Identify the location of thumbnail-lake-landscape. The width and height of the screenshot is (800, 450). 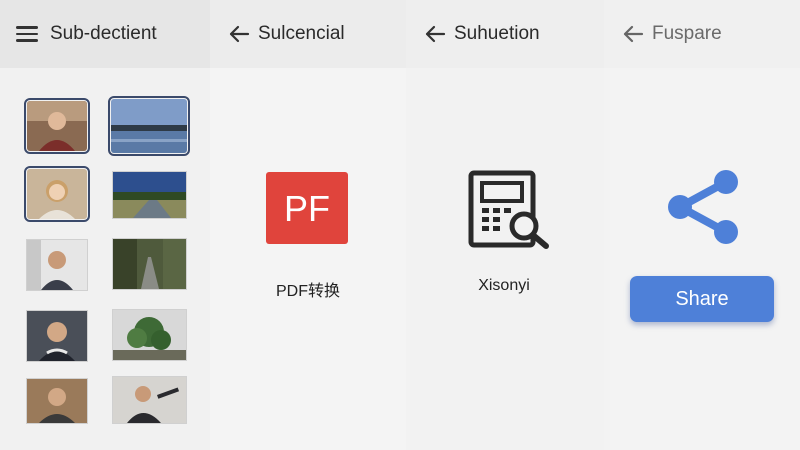
(149, 126).